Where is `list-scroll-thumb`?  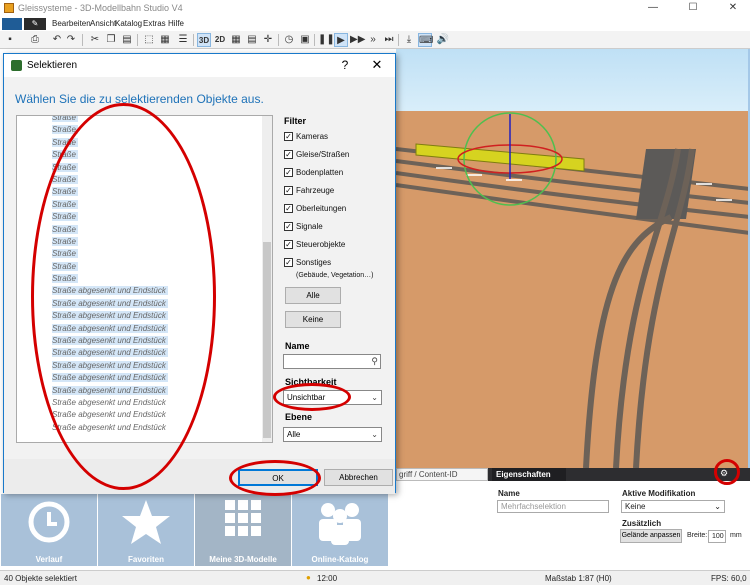 list-scroll-thumb is located at coordinates (267, 340).